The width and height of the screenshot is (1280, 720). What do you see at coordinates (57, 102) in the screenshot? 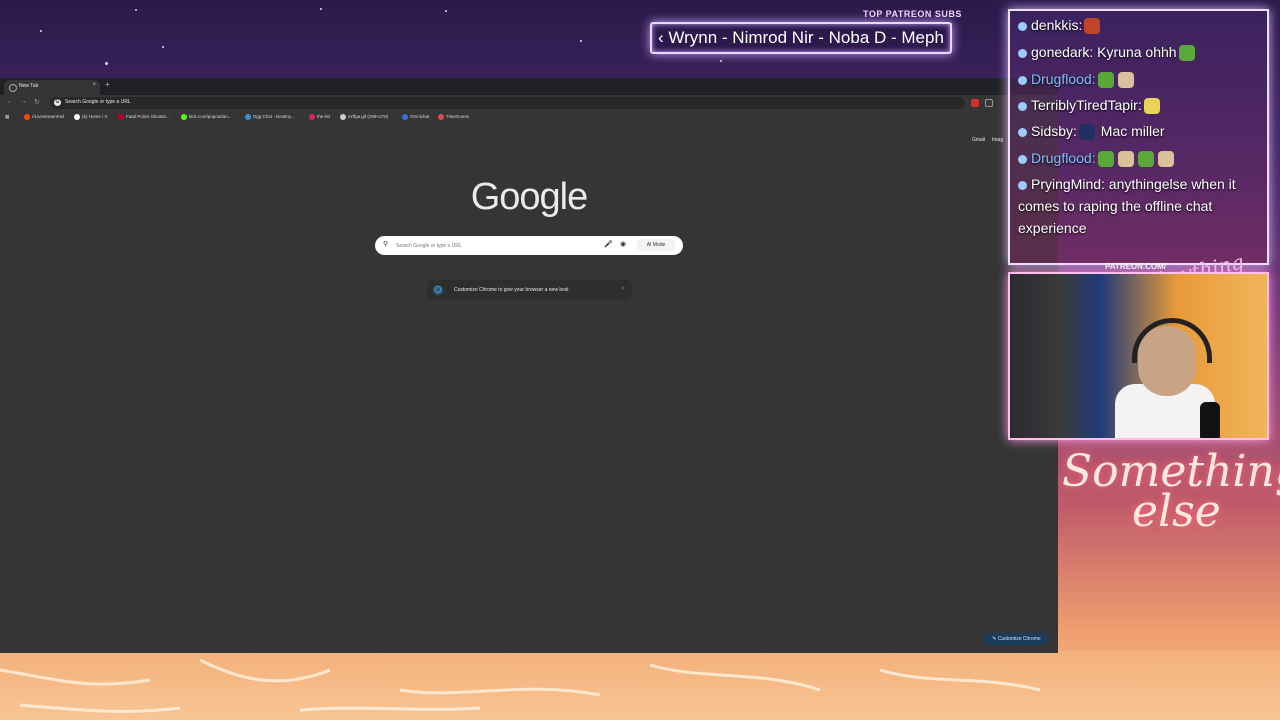
I see `google-g-icon: G` at bounding box center [57, 102].